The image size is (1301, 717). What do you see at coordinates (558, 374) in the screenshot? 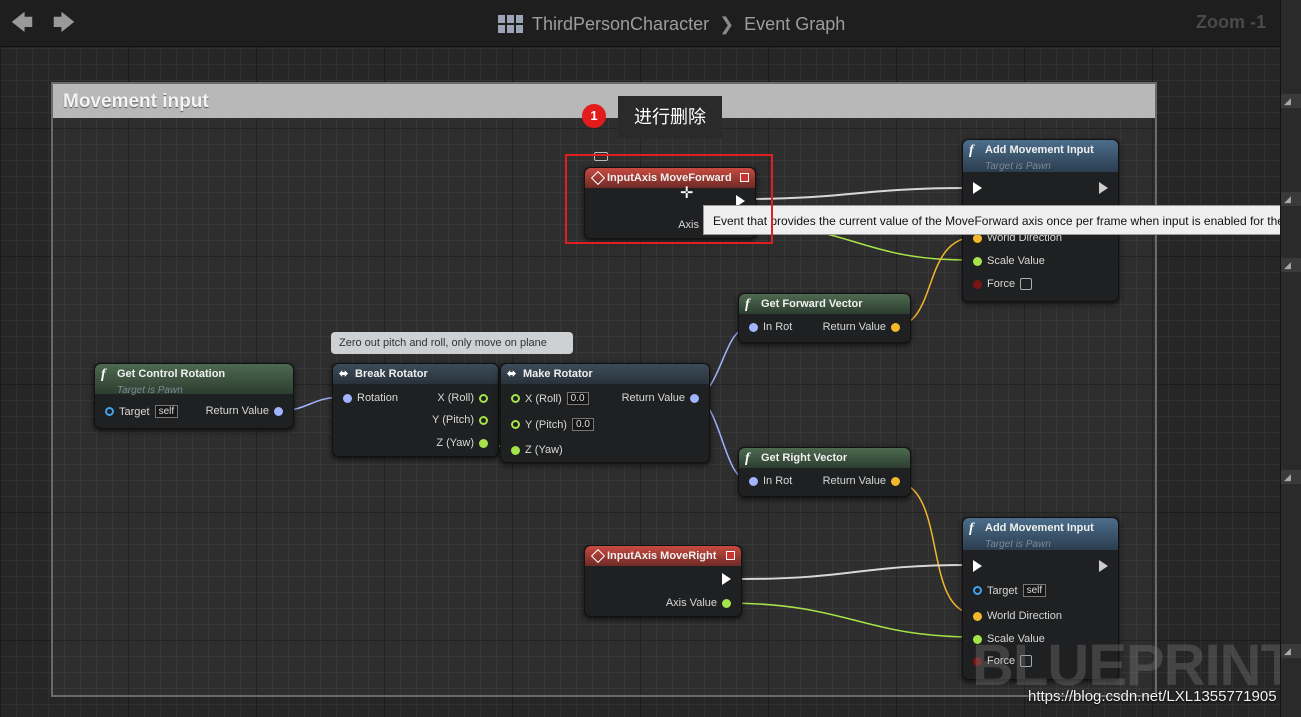
I see `node-title: Make Rotator` at bounding box center [558, 374].